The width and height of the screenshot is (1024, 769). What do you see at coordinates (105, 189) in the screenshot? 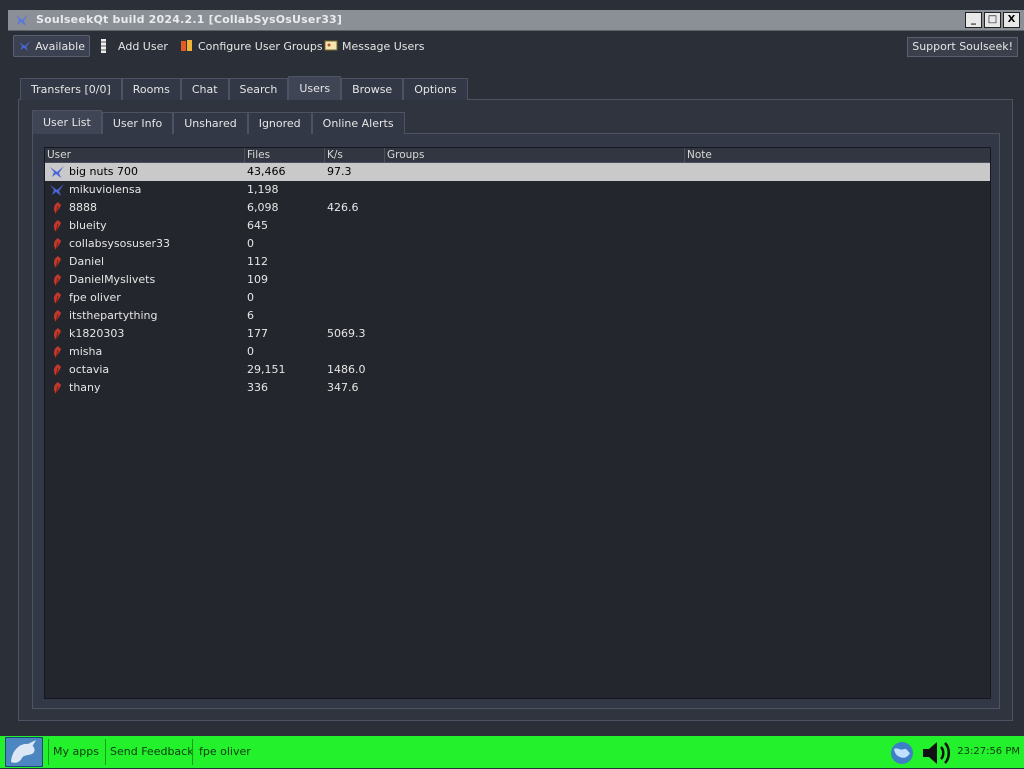
I see `user-name-cell: mikuviolensa` at bounding box center [105, 189].